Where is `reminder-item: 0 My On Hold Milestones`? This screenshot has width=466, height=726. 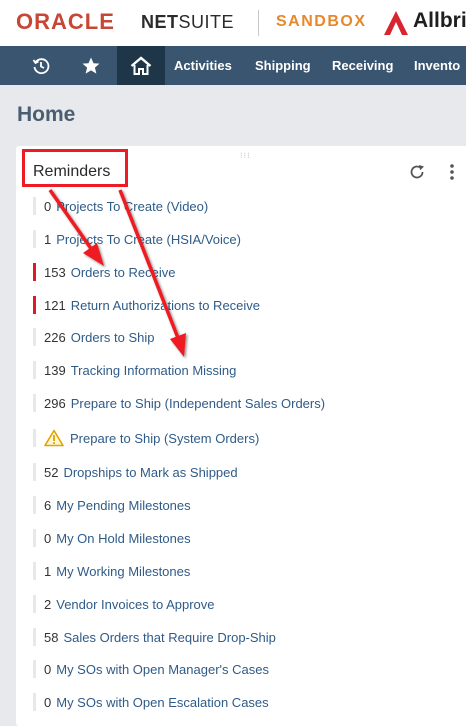
reminder-item: 0 My On Hold Milestones is located at coordinates (112, 538).